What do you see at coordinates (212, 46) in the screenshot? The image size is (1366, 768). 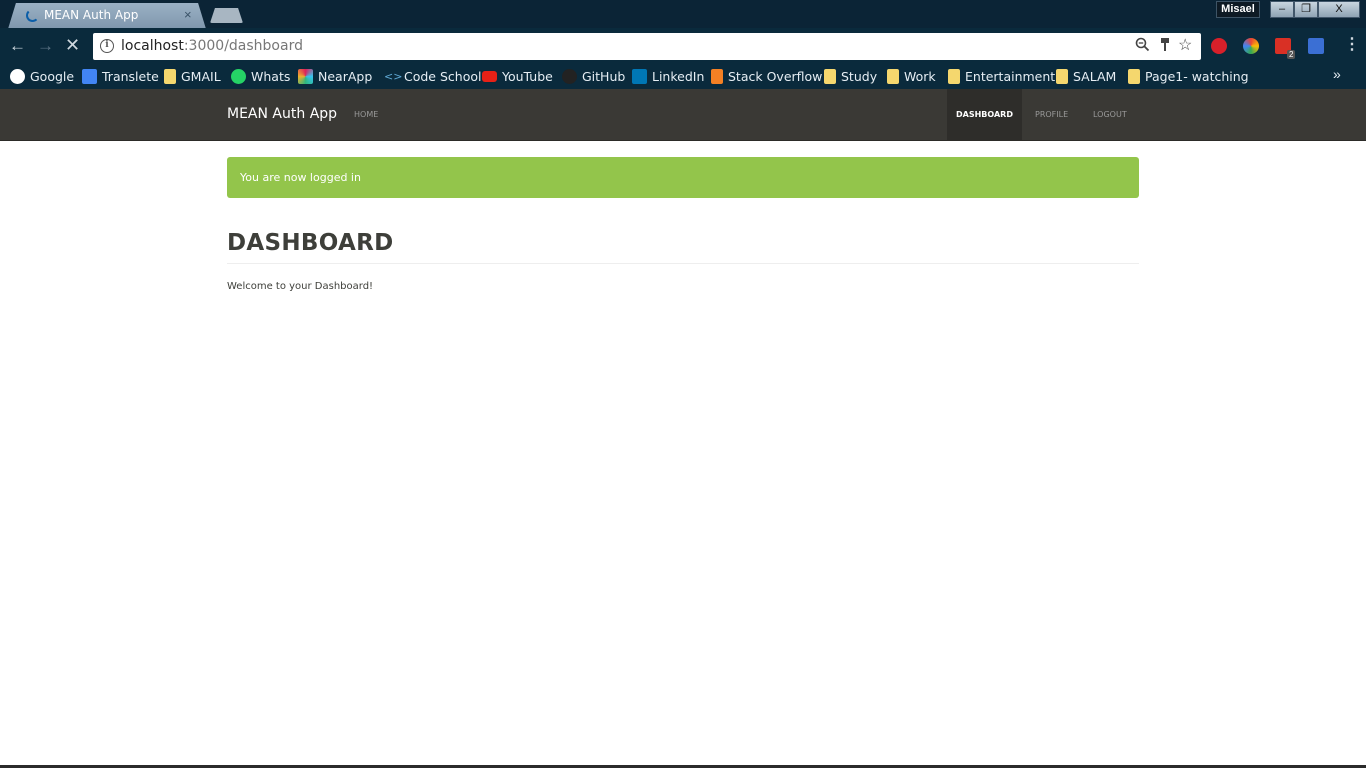 I see `url-text: localhost:3000/dashboard` at bounding box center [212, 46].